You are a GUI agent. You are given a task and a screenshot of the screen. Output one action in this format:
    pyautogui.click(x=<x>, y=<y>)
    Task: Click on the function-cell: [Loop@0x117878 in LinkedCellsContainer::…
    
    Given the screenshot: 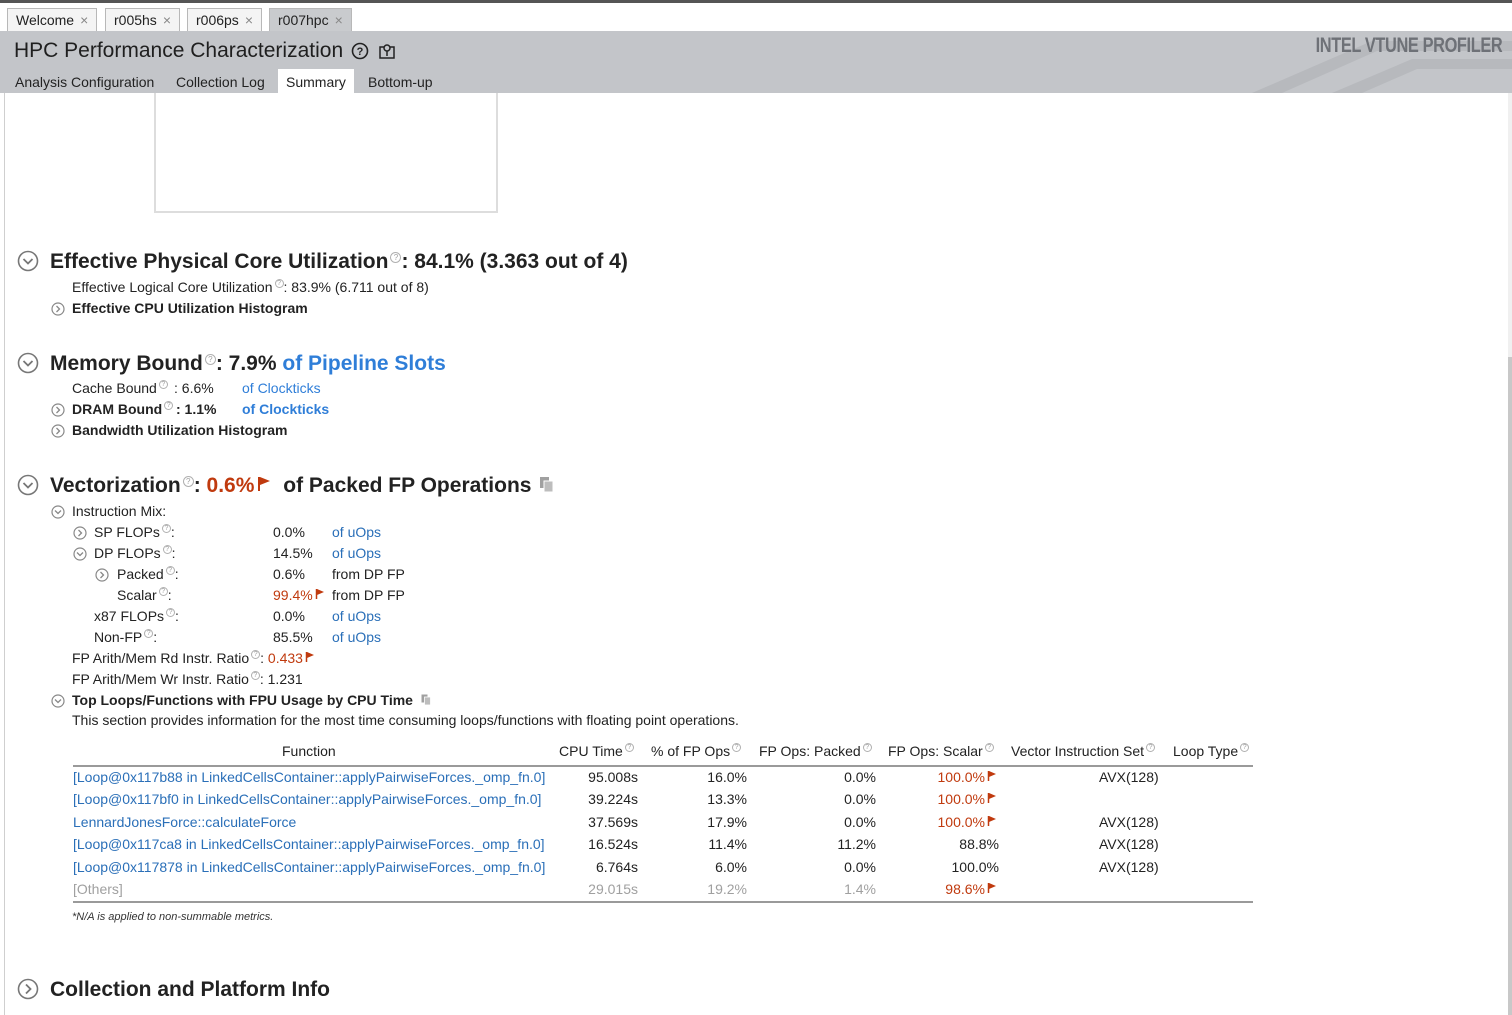 What is the action you would take?
    pyautogui.click(x=309, y=867)
    